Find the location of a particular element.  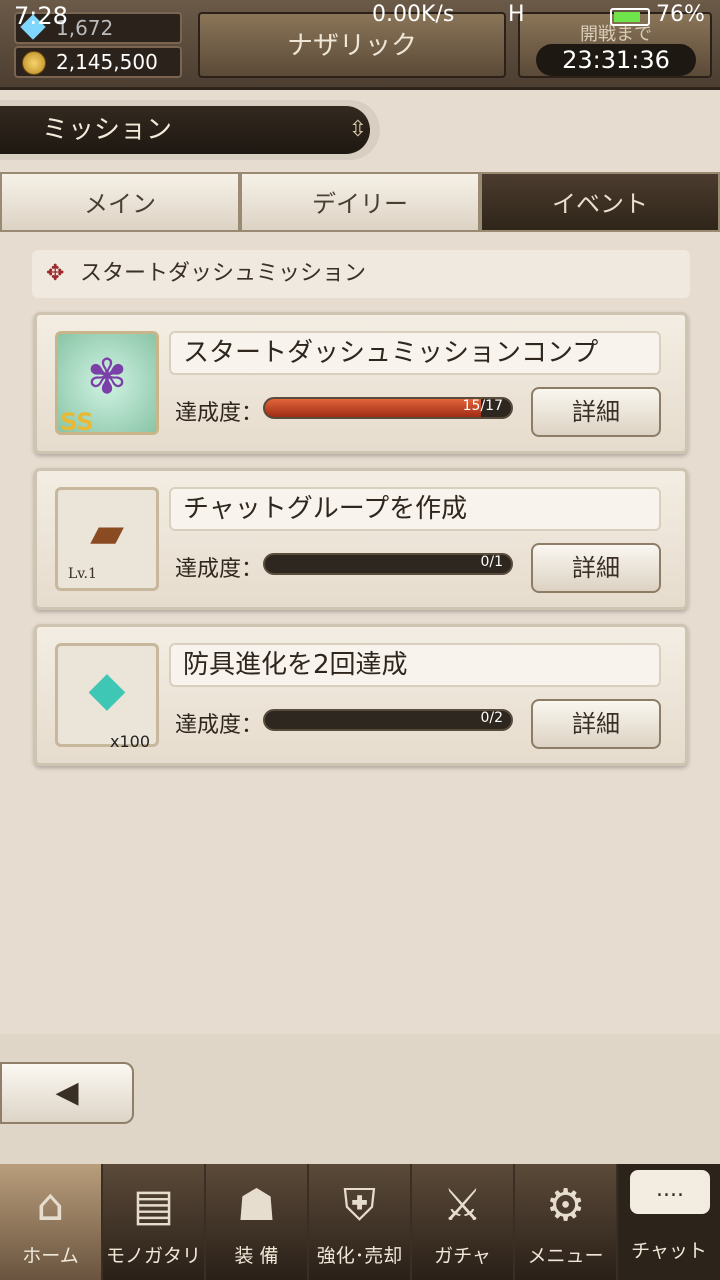

mission-name: チャットグループを作成 is located at coordinates (415, 509).